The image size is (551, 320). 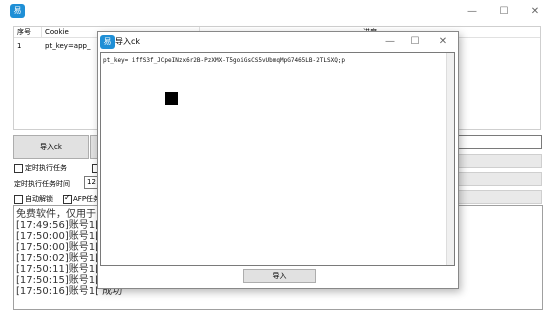 What do you see at coordinates (87, 199) in the screenshot?
I see `afp-task-label: AFP任务` at bounding box center [87, 199].